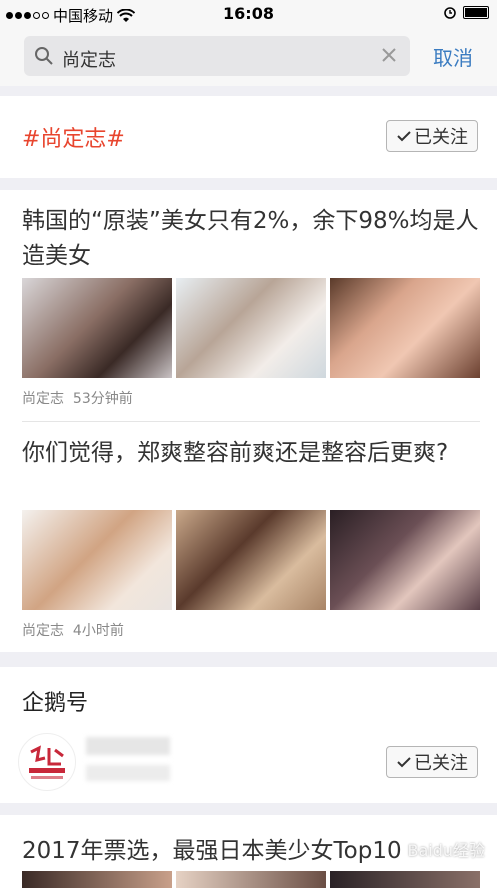  Describe the element at coordinates (44, 56) in the screenshot. I see `search-icon` at that location.